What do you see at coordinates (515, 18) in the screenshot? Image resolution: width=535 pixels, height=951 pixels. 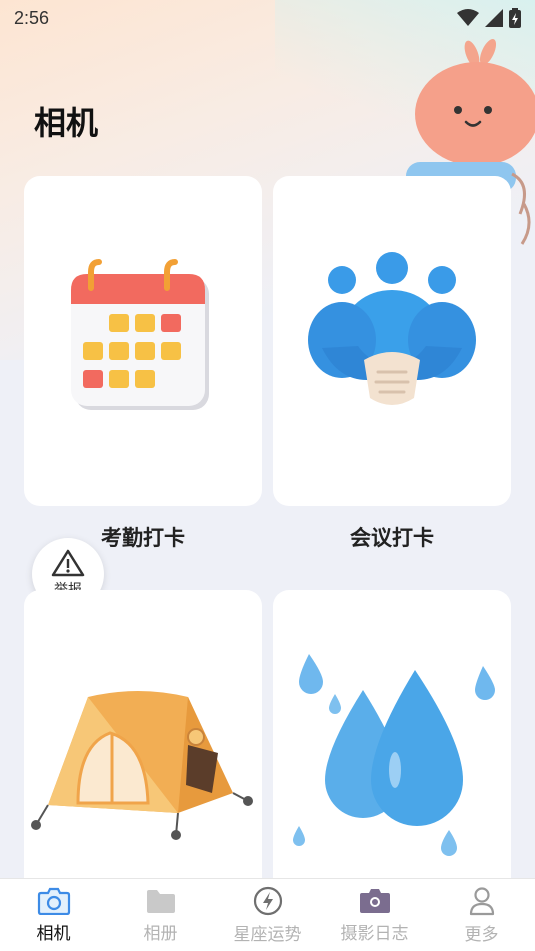 I see `battery-icon` at bounding box center [515, 18].